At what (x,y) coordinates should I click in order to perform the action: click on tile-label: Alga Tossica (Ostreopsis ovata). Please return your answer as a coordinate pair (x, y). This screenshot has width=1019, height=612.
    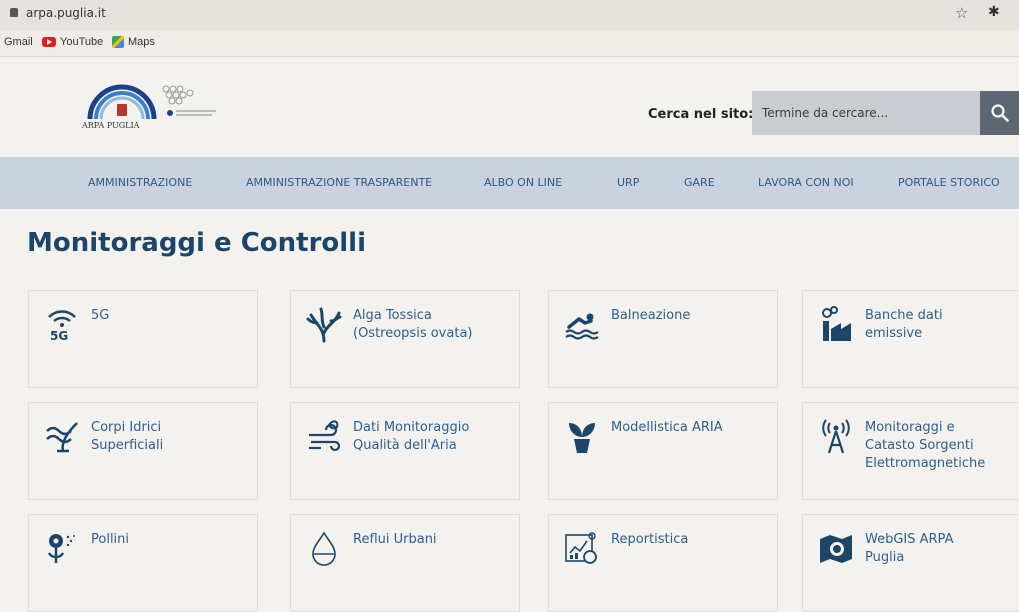
    Looking at the image, I should click on (413, 324).